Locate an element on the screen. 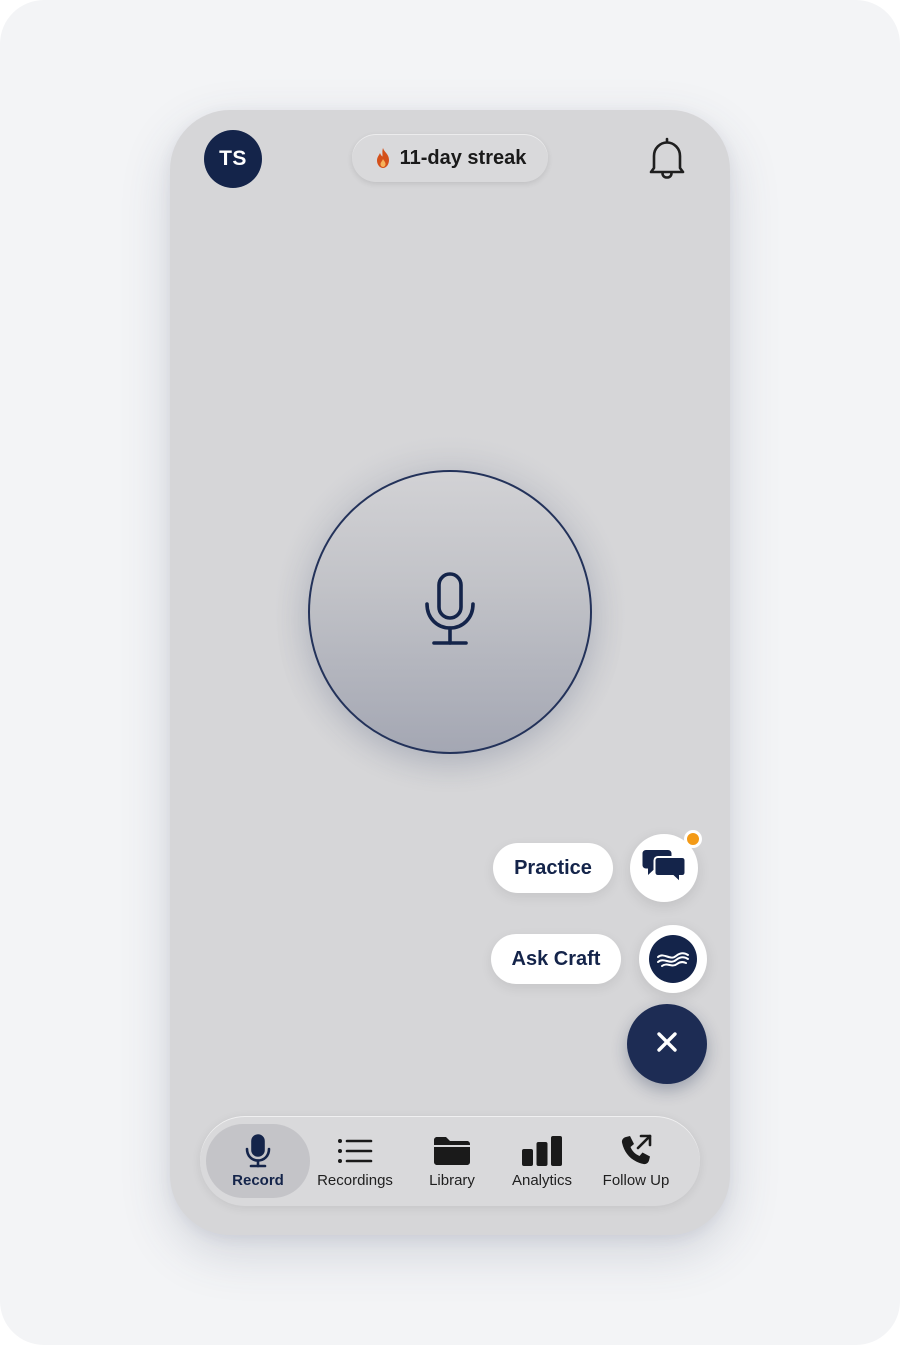 The image size is (900, 1345). avatar-initials: TS is located at coordinates (233, 158).